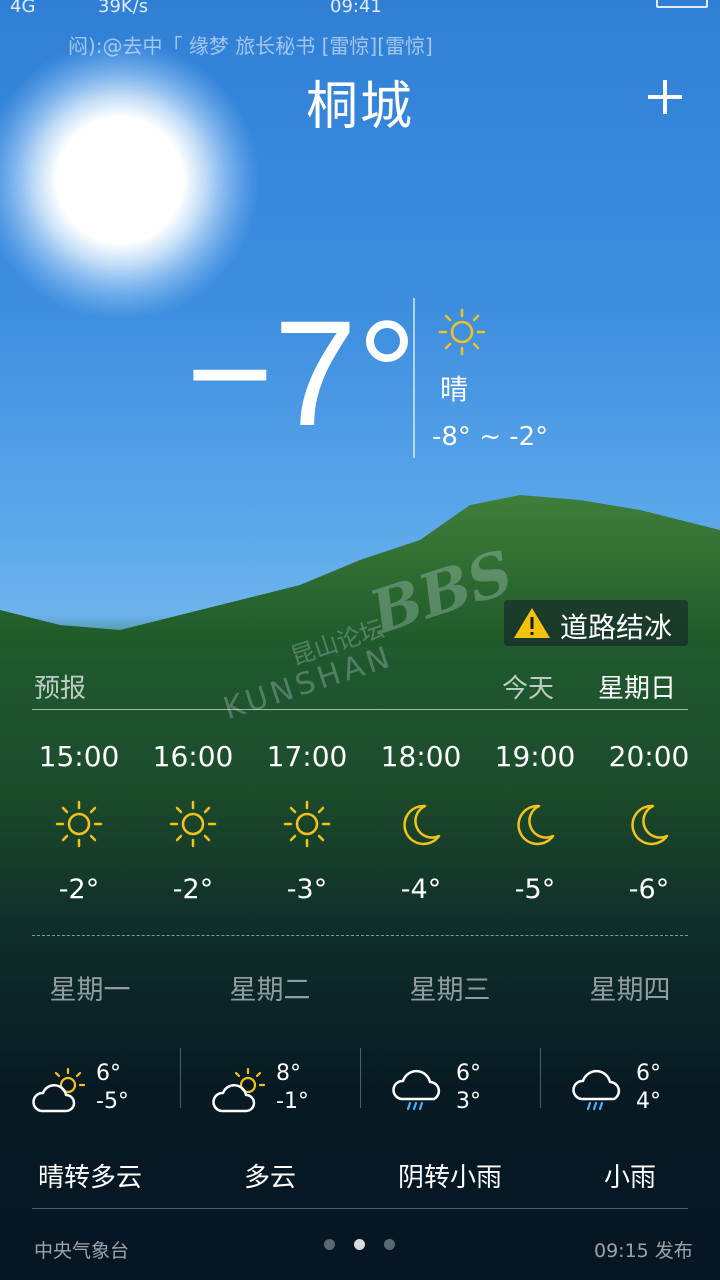  I want to click on current-range: -8° ~ -2°, so click(490, 437).